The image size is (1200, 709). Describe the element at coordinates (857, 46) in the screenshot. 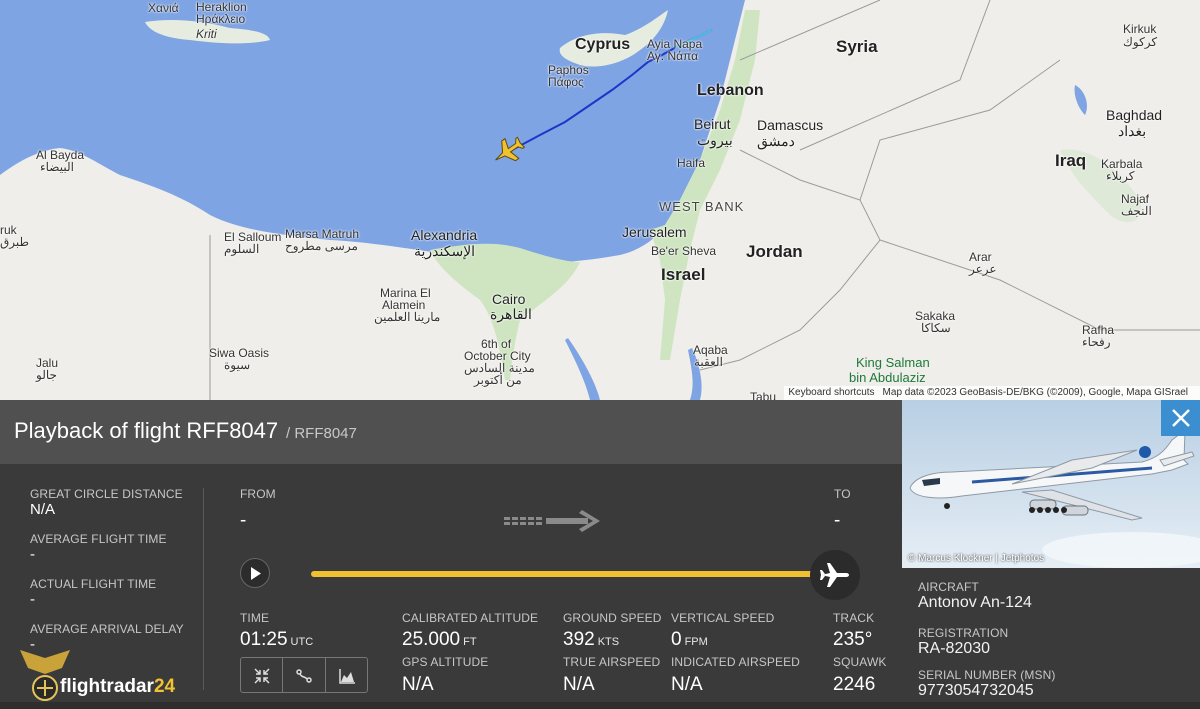

I see `map-label-syria: Syria` at that location.